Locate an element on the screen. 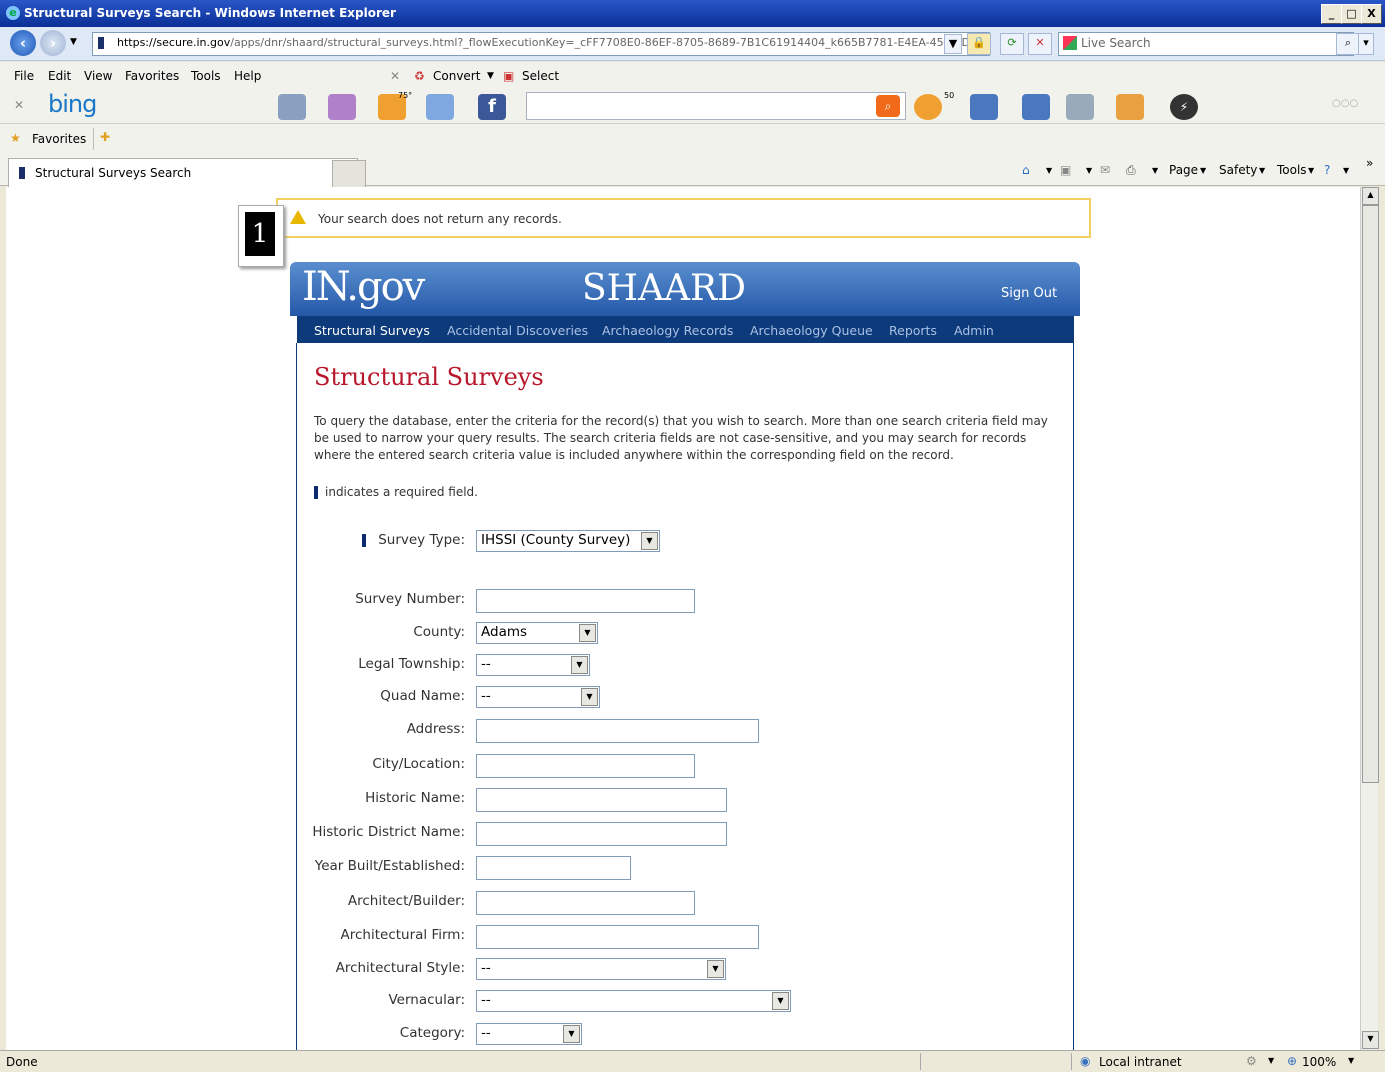  city-location-input is located at coordinates (585, 766).